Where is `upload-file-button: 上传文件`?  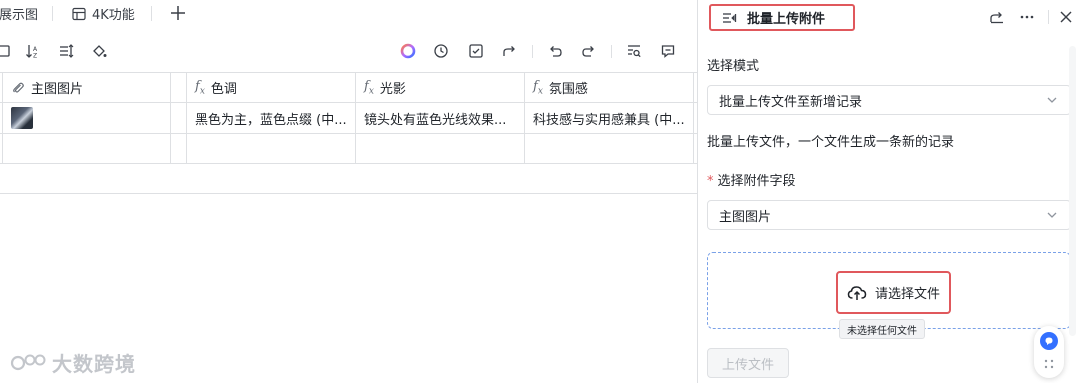 upload-file-button: 上传文件 is located at coordinates (748, 363).